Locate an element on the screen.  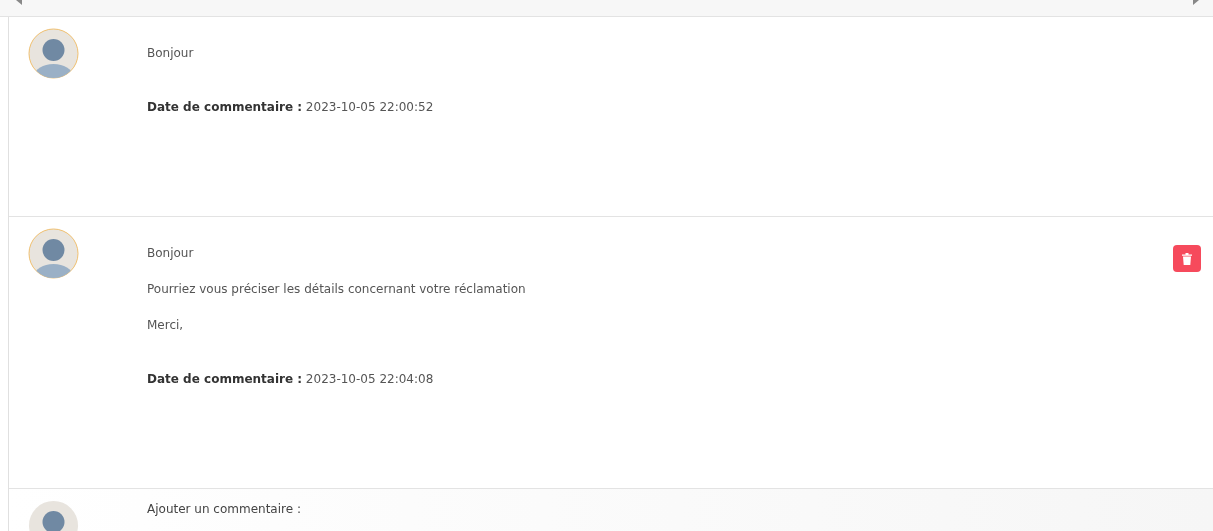
delete-button is located at coordinates (1187, 258).